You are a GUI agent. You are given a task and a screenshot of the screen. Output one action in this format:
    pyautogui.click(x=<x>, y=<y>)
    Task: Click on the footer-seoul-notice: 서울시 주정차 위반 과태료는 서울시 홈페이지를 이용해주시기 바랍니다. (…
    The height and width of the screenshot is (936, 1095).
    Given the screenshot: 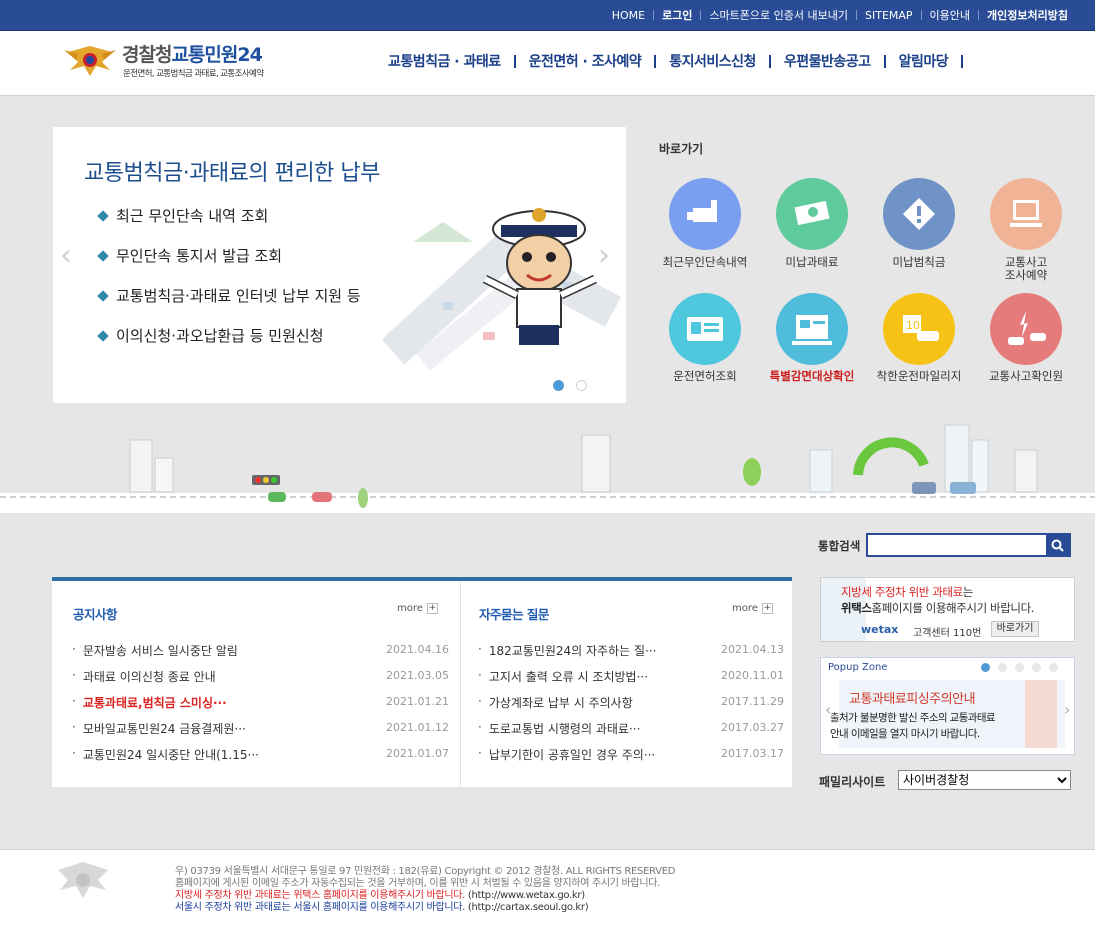 What is the action you would take?
    pyautogui.click(x=382, y=907)
    